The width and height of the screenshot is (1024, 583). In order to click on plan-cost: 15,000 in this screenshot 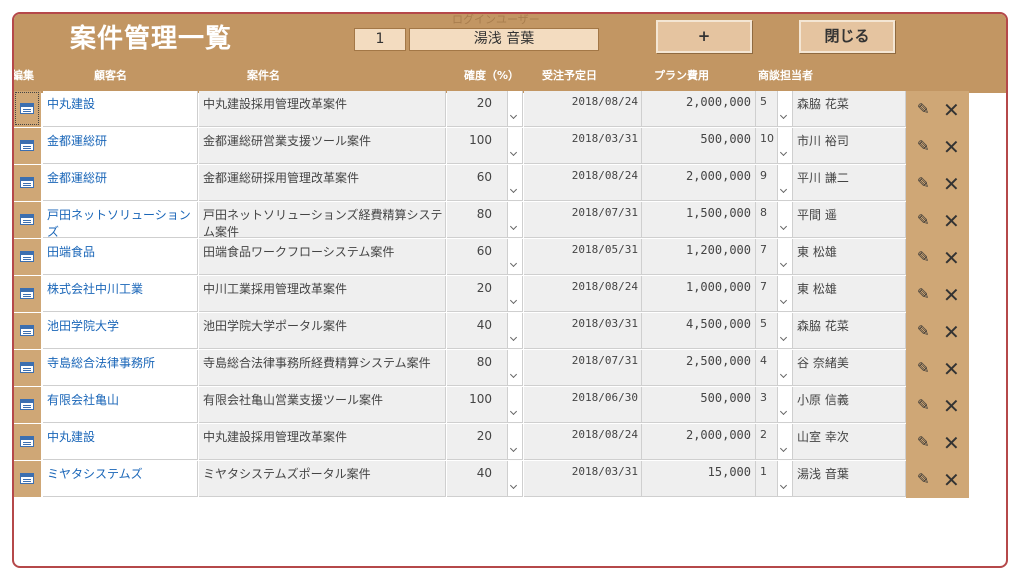, I will do `click(699, 479)`.